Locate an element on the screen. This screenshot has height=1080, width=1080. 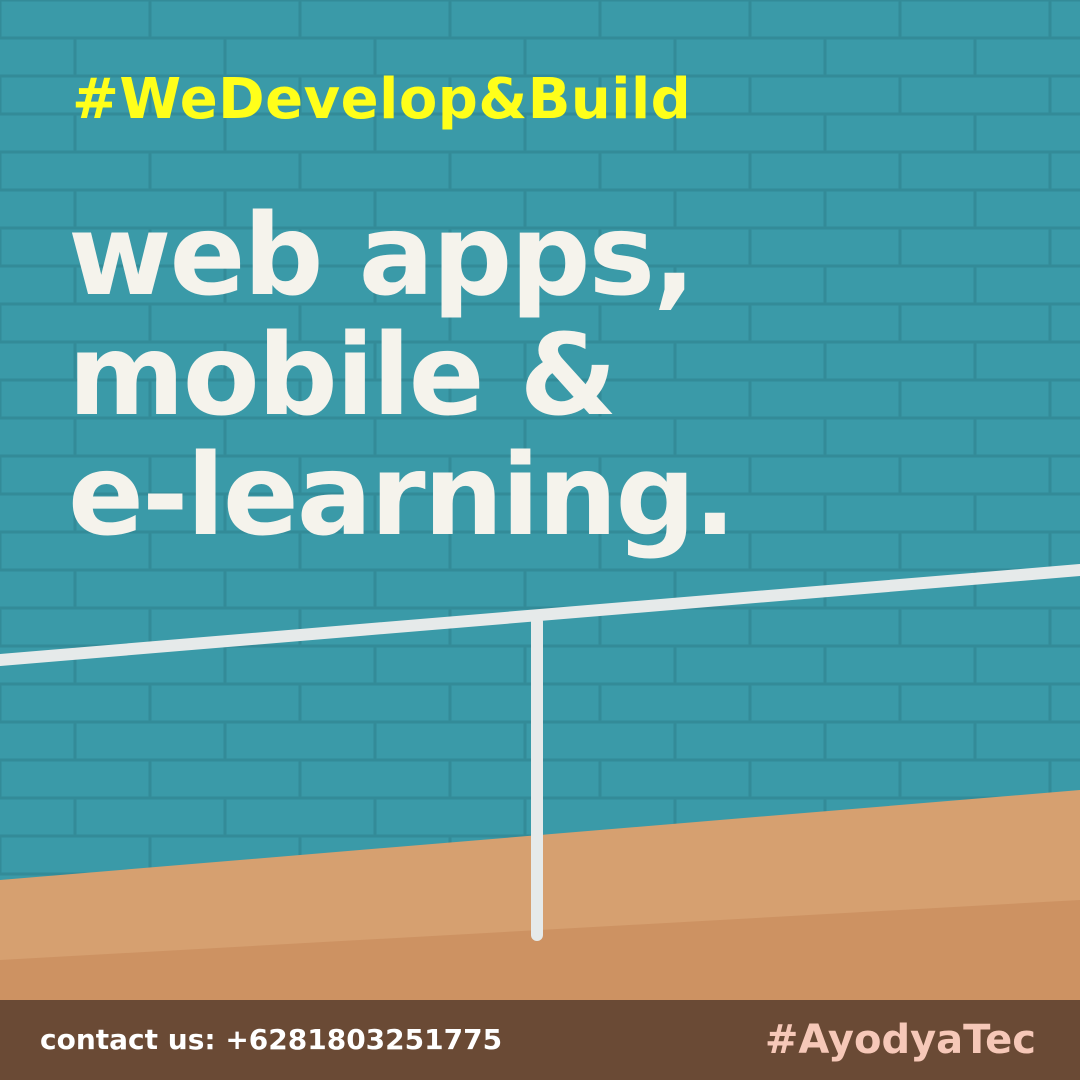
headline-line-mobile: mobile & is located at coordinates (342, 376).